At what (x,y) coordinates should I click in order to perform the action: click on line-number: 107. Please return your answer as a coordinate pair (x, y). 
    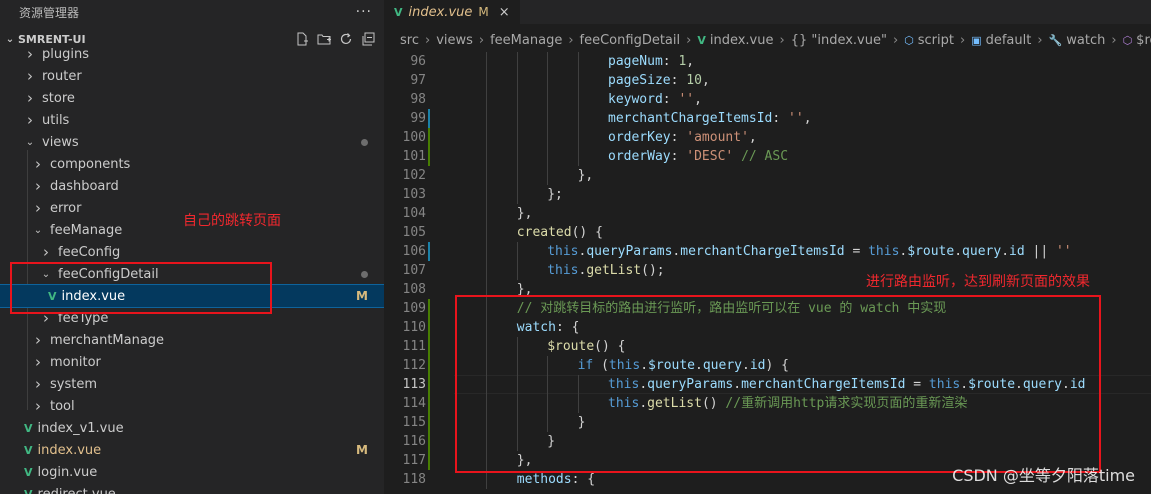
    Looking at the image, I should click on (414, 270).